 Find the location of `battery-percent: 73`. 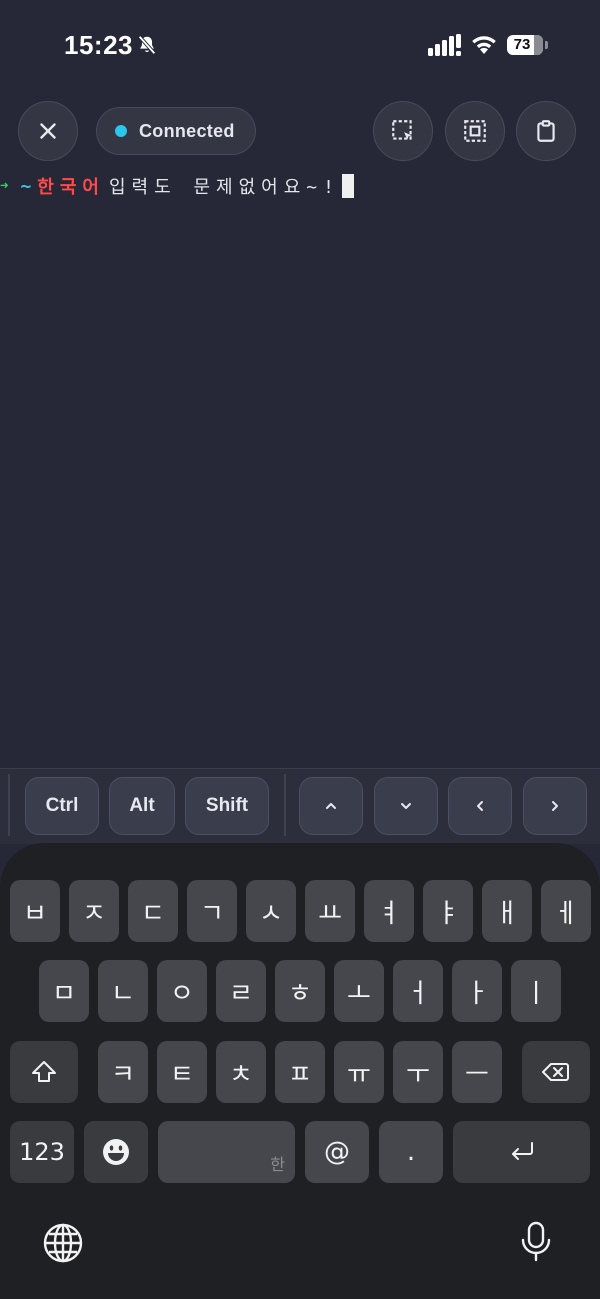

battery-percent: 73 is located at coordinates (522, 44).